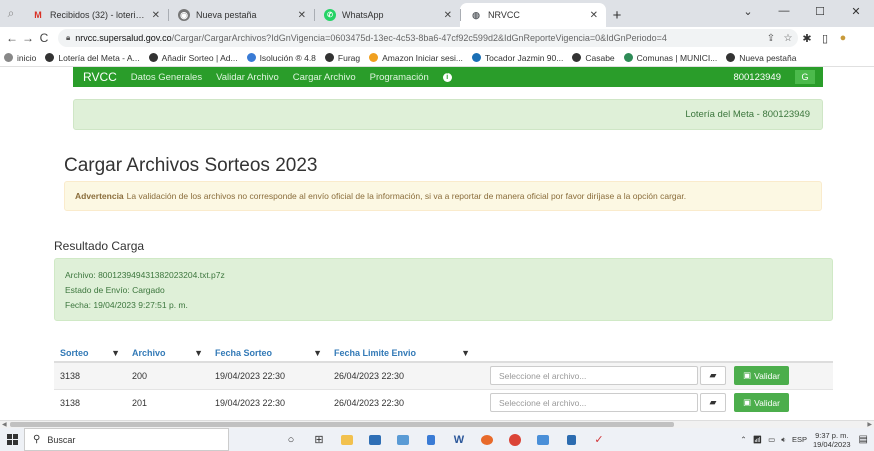 This screenshot has width=874, height=451. I want to click on mail-icon, so click(375, 439).